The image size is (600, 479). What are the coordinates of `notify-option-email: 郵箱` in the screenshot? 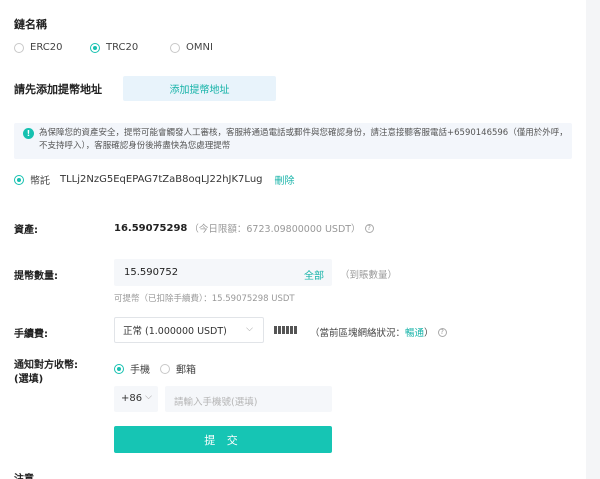 It's located at (178, 368).